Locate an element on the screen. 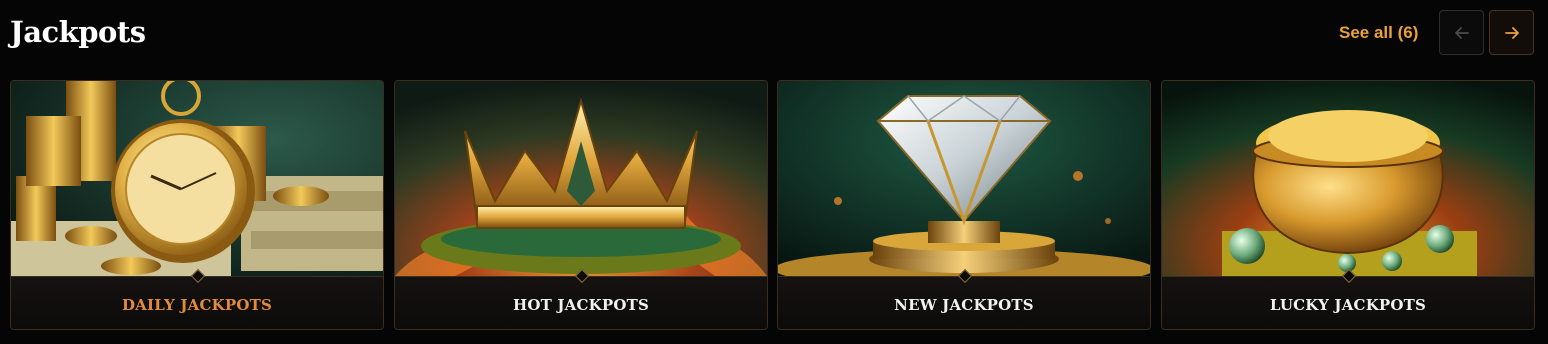  gold-pocket-watch-image is located at coordinates (197, 178).